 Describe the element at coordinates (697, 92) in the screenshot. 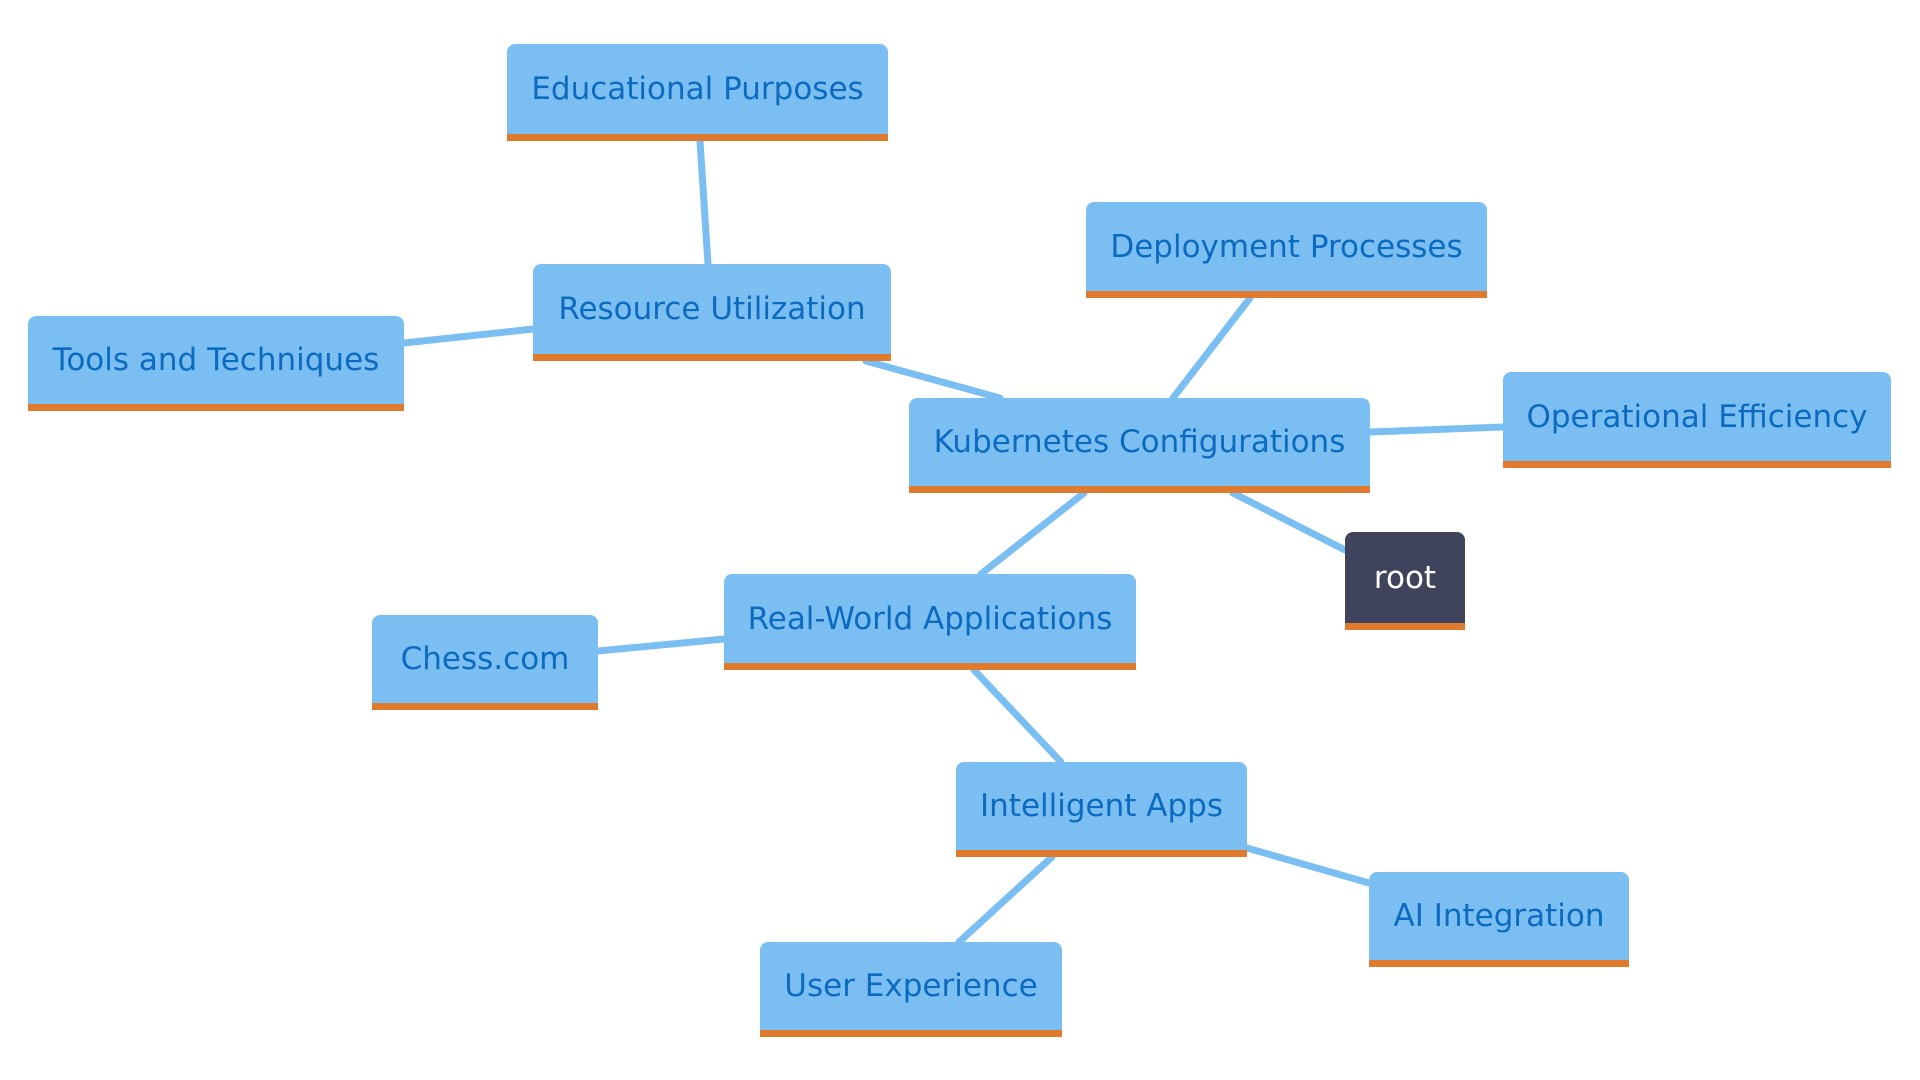

I see `node-educational-purposes: Educational Purposes` at that location.